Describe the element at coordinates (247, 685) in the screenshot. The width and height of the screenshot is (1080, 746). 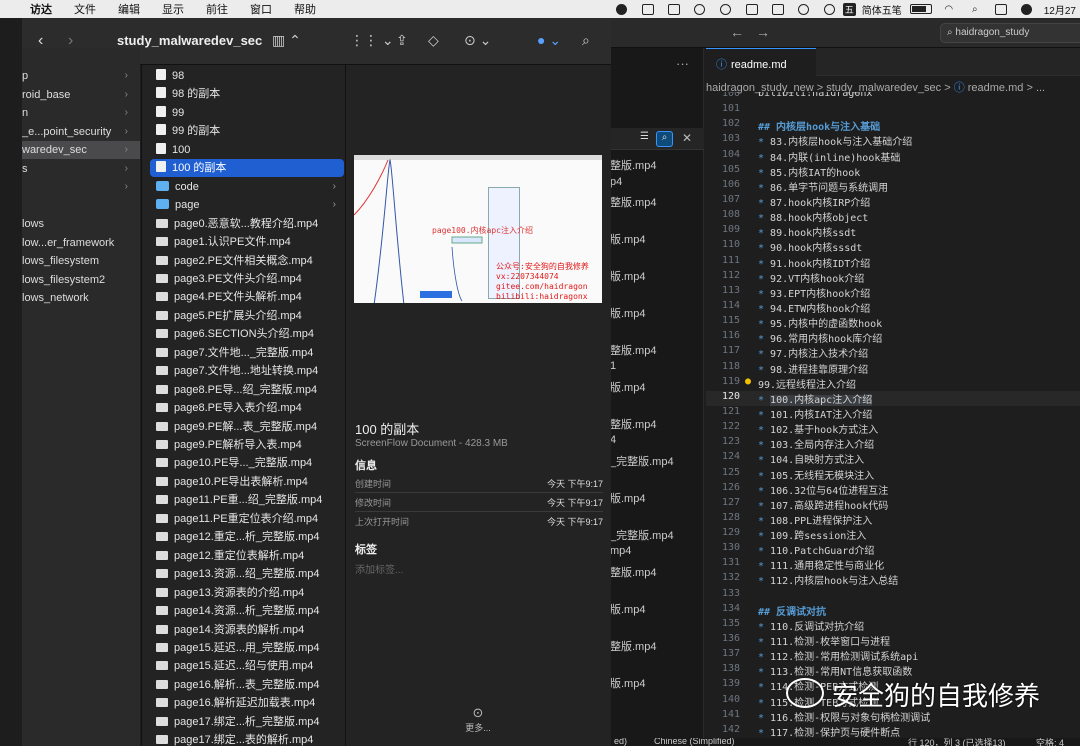
I see `file-item: page16.解析...表_完整版.mp4` at that location.